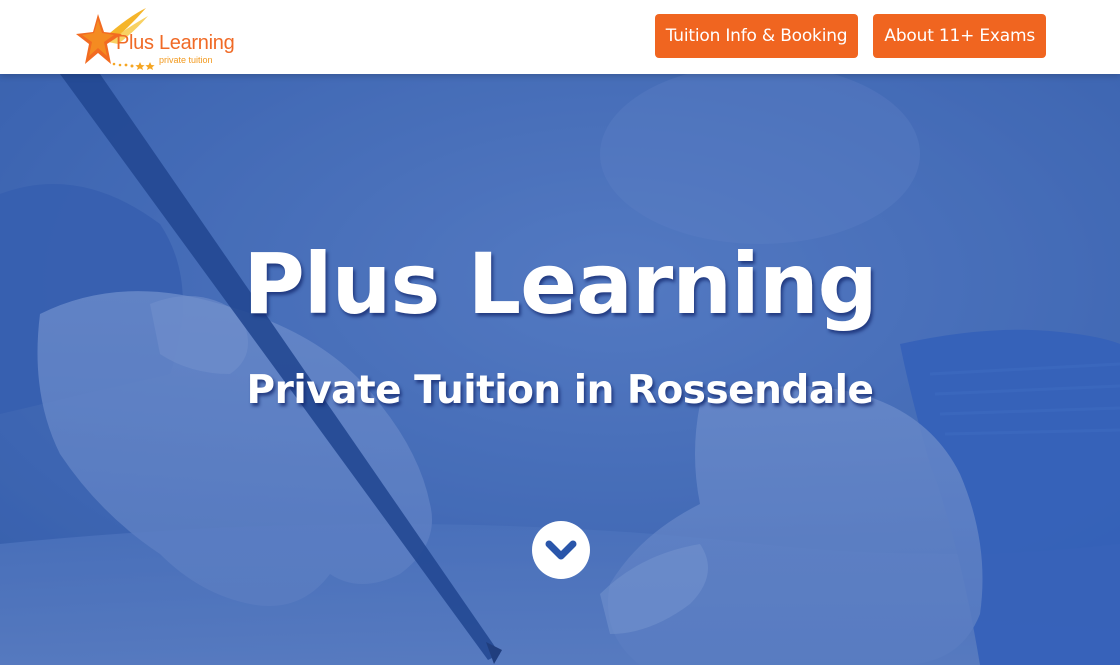 Image resolution: width=1120 pixels, height=665 pixels. I want to click on main-nav: Tuition Info & Booking About 11+ Exams, so click(850, 36).